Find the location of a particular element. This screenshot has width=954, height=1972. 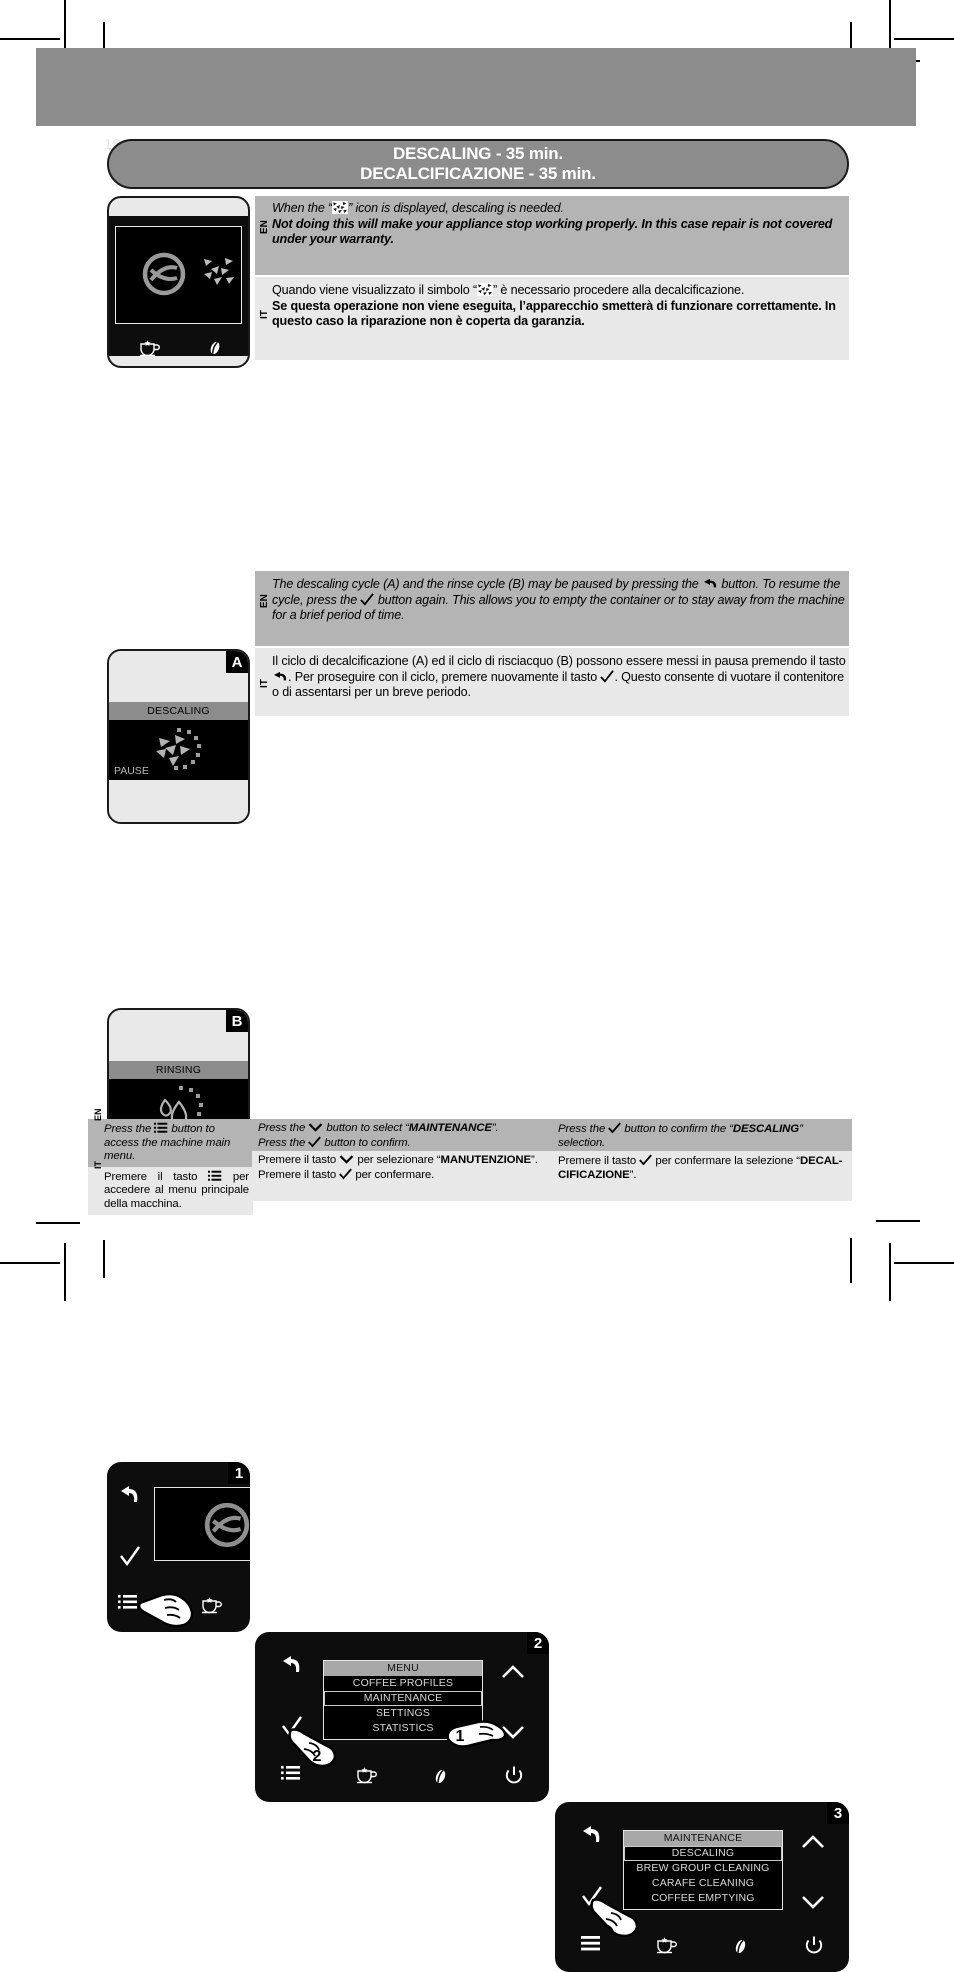

cap3-en-a: Press the is located at coordinates (582, 1129).